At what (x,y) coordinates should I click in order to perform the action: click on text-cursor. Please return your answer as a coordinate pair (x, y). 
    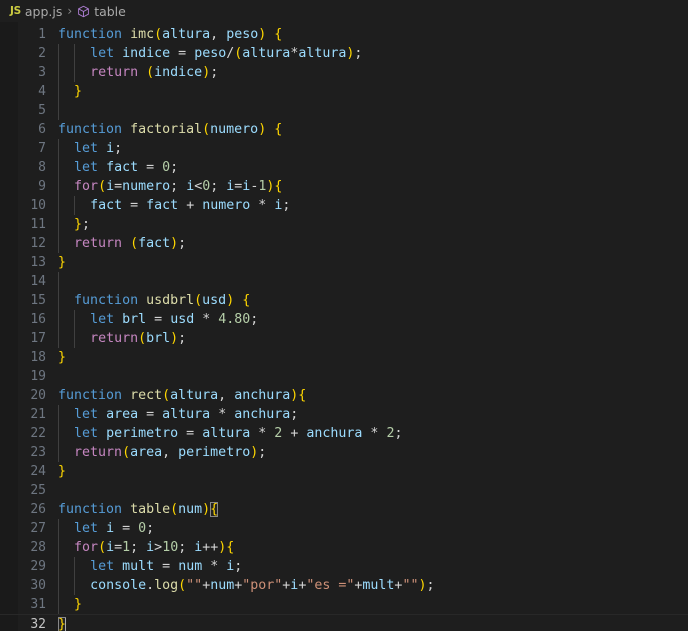
    Looking at the image, I should click on (66, 624).